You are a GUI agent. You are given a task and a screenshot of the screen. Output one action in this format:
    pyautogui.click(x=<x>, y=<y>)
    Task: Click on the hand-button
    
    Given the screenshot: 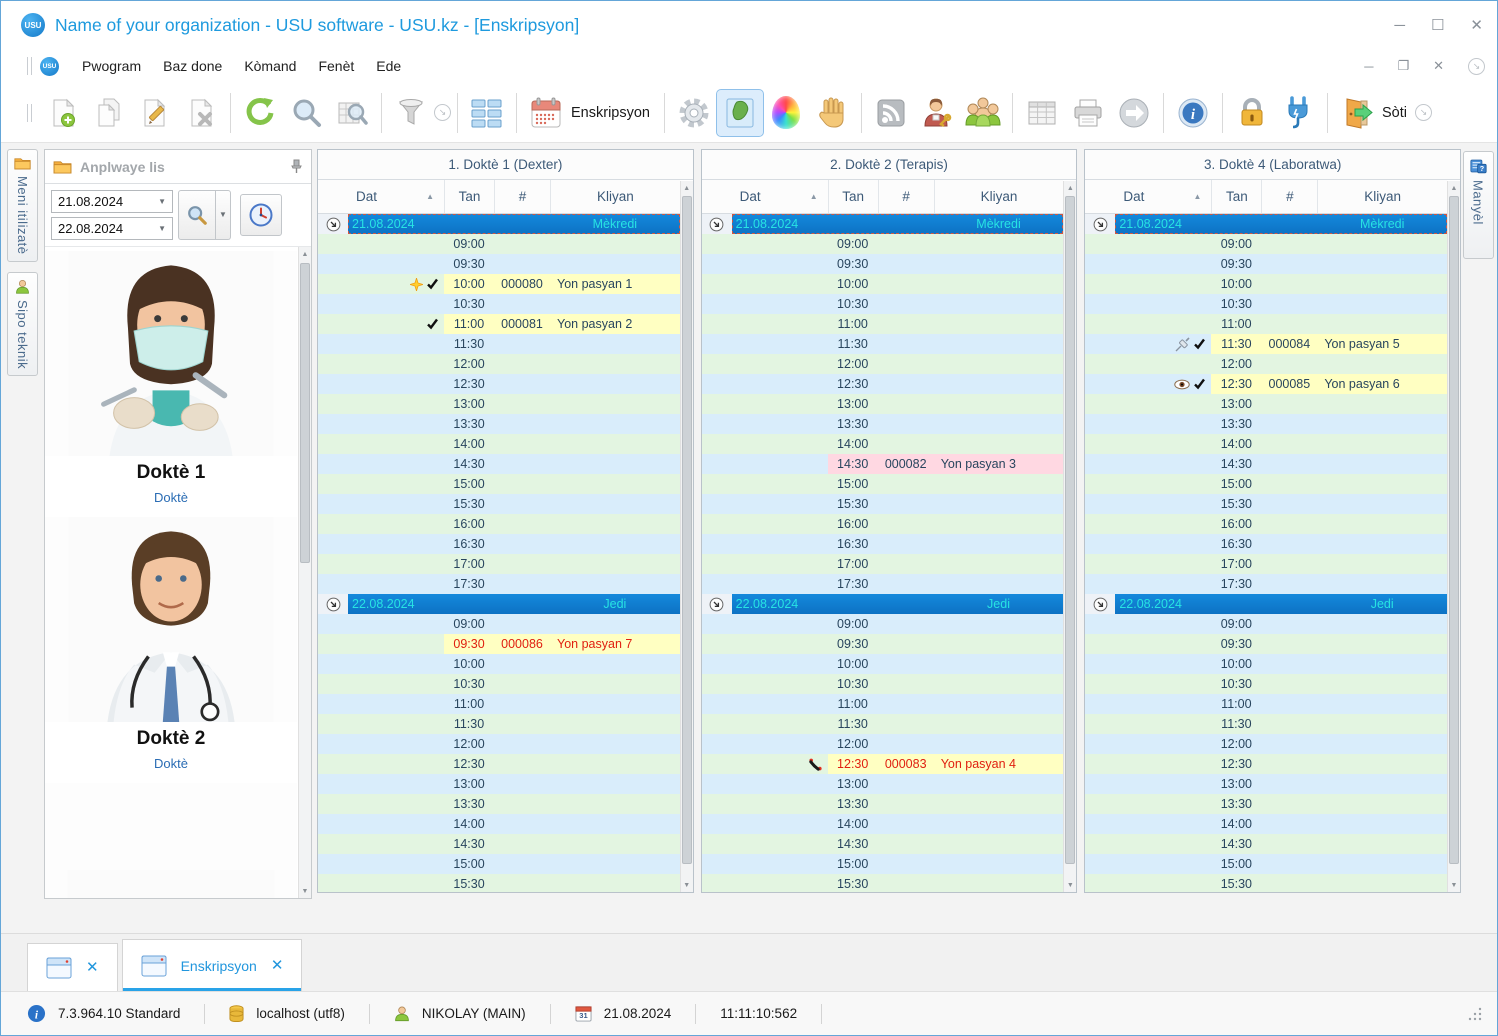 What is the action you would take?
    pyautogui.click(x=832, y=113)
    